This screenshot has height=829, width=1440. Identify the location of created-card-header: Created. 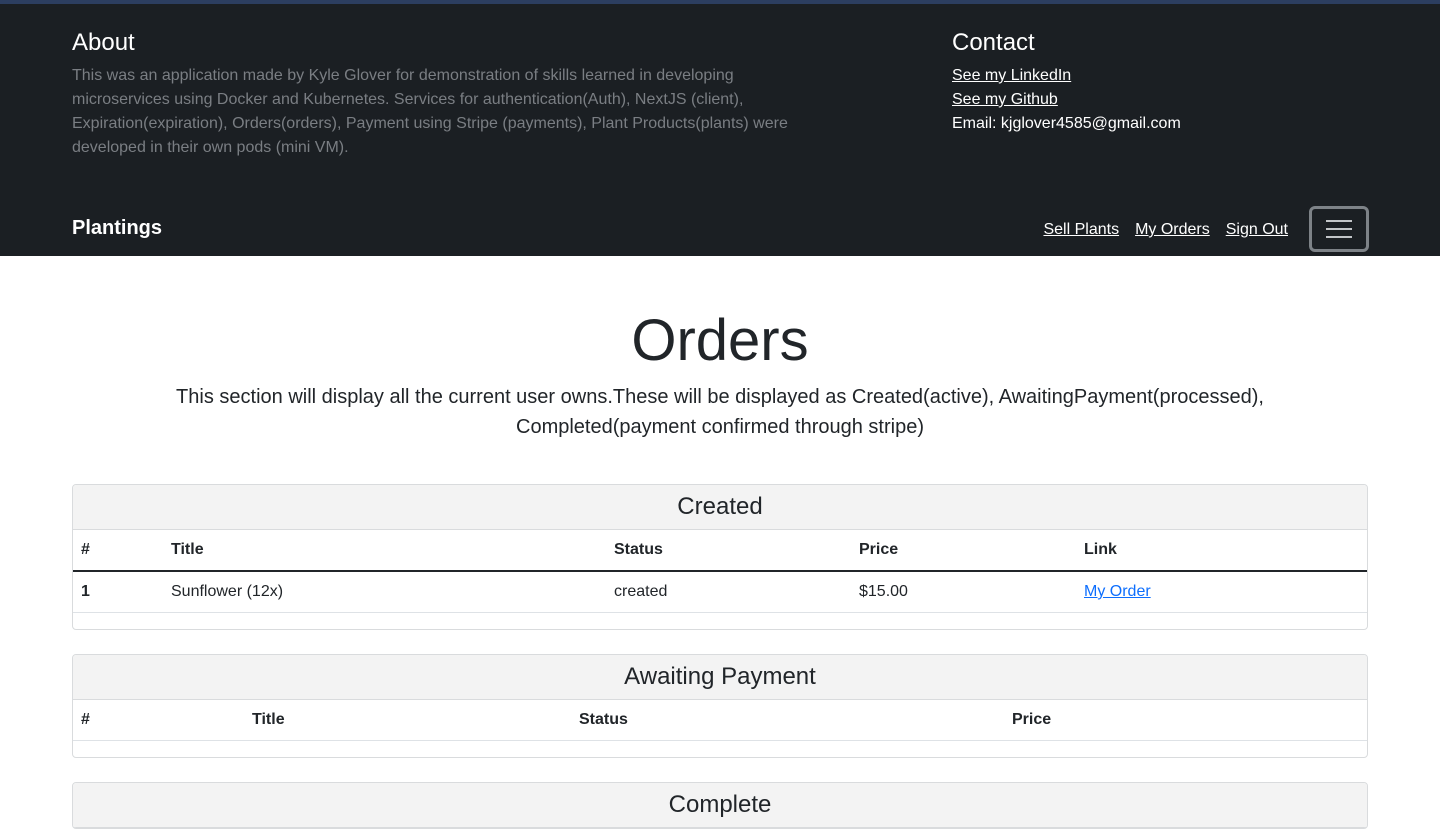
(720, 507).